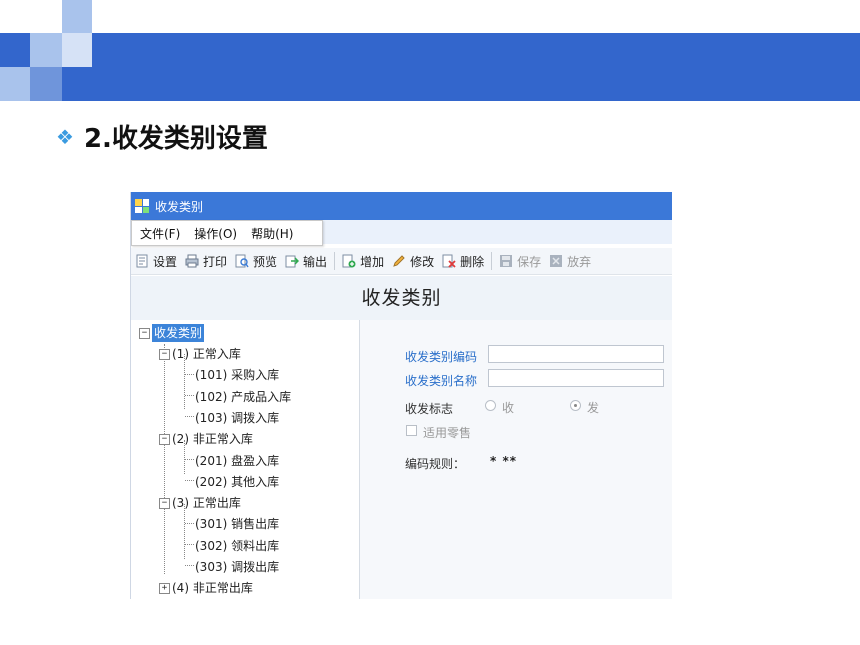 The image size is (860, 645). I want to click on rule-value: * **, so click(504, 461).